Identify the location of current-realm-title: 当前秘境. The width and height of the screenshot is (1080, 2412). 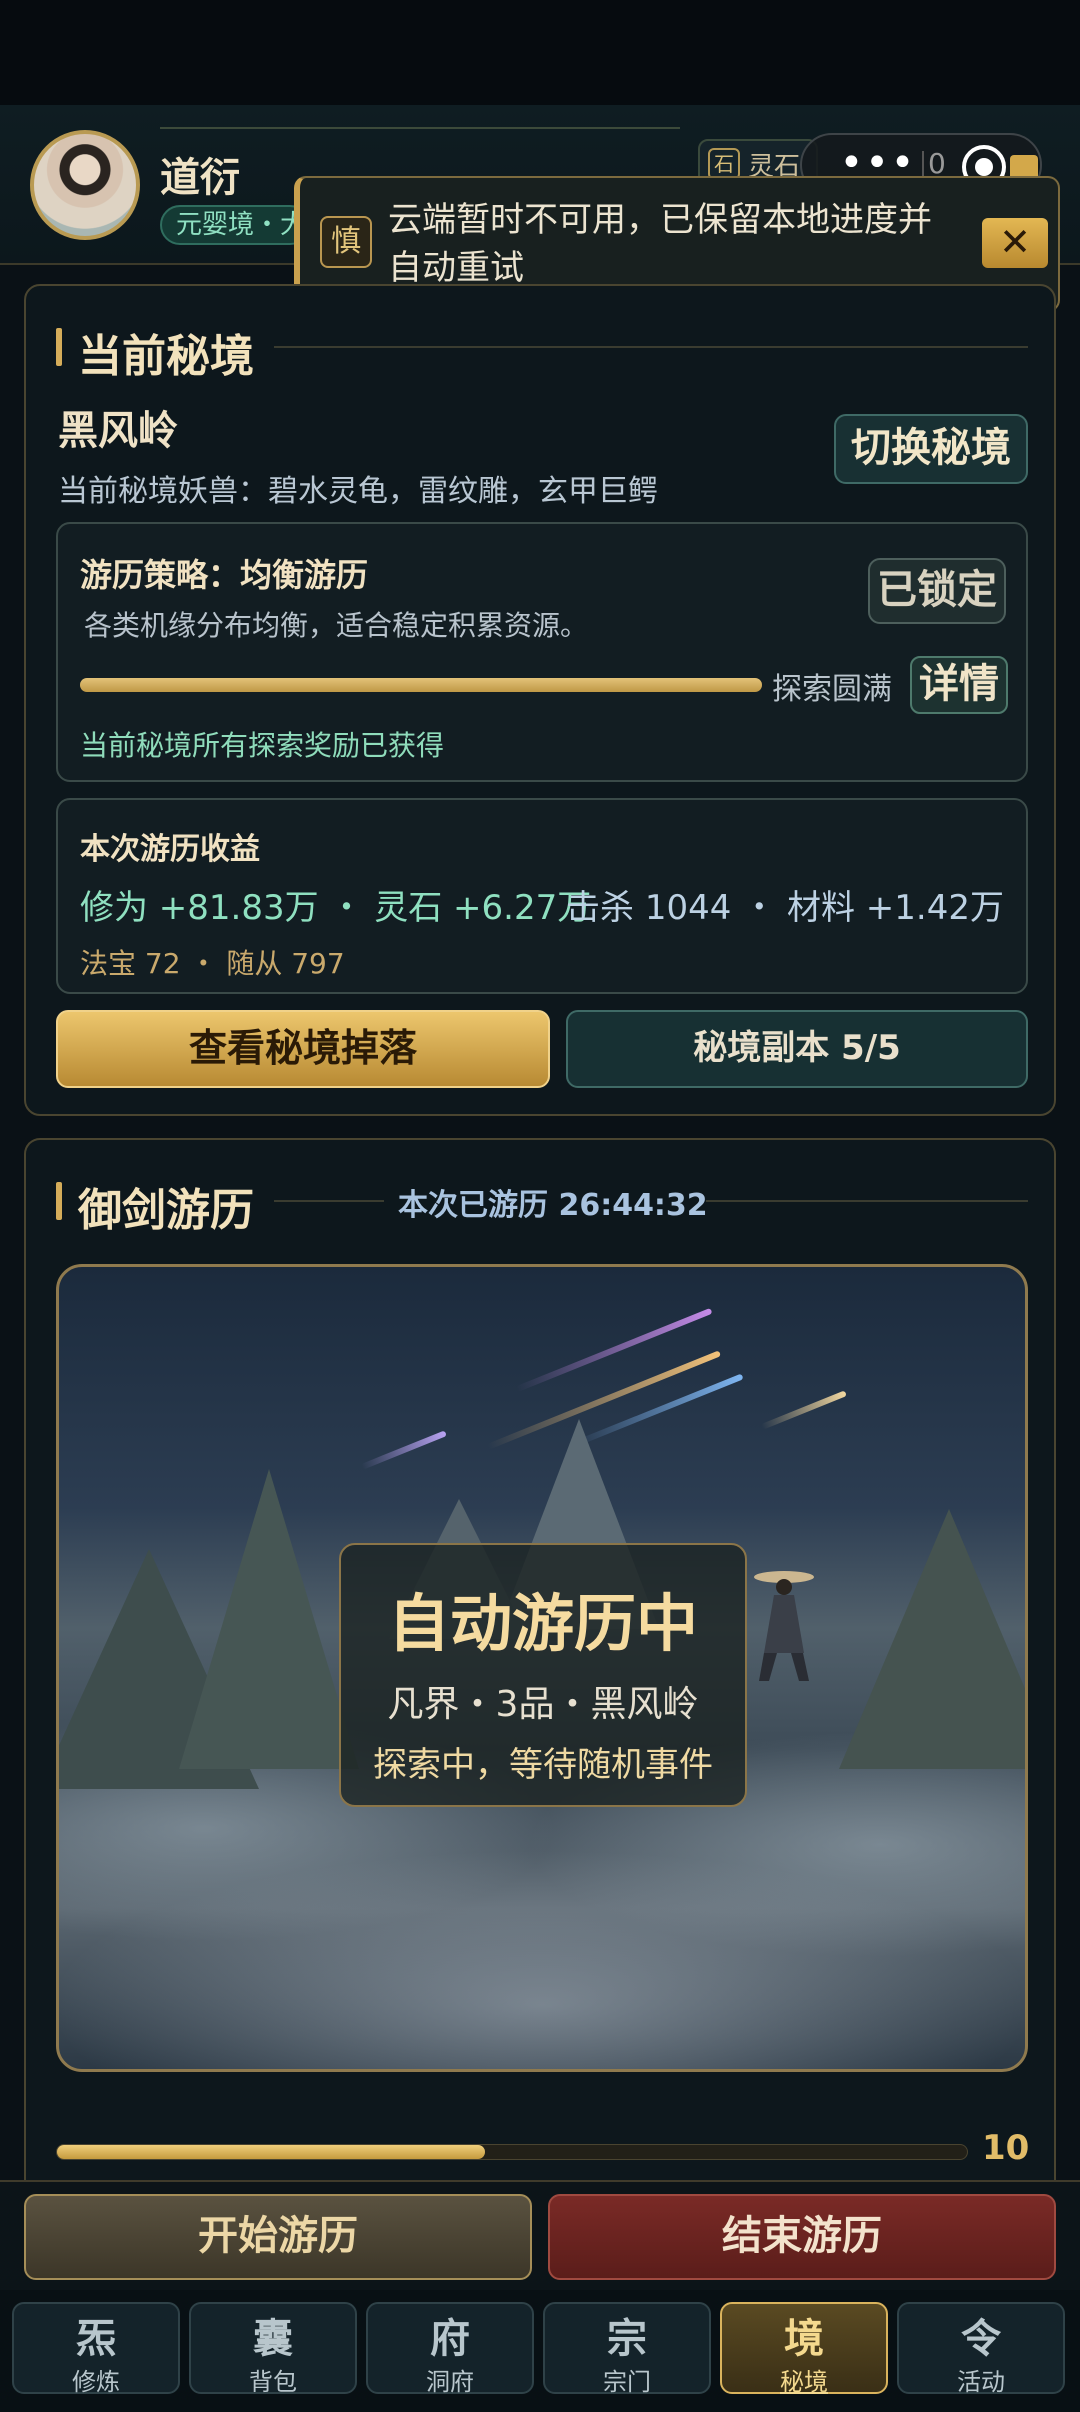
(155, 352).